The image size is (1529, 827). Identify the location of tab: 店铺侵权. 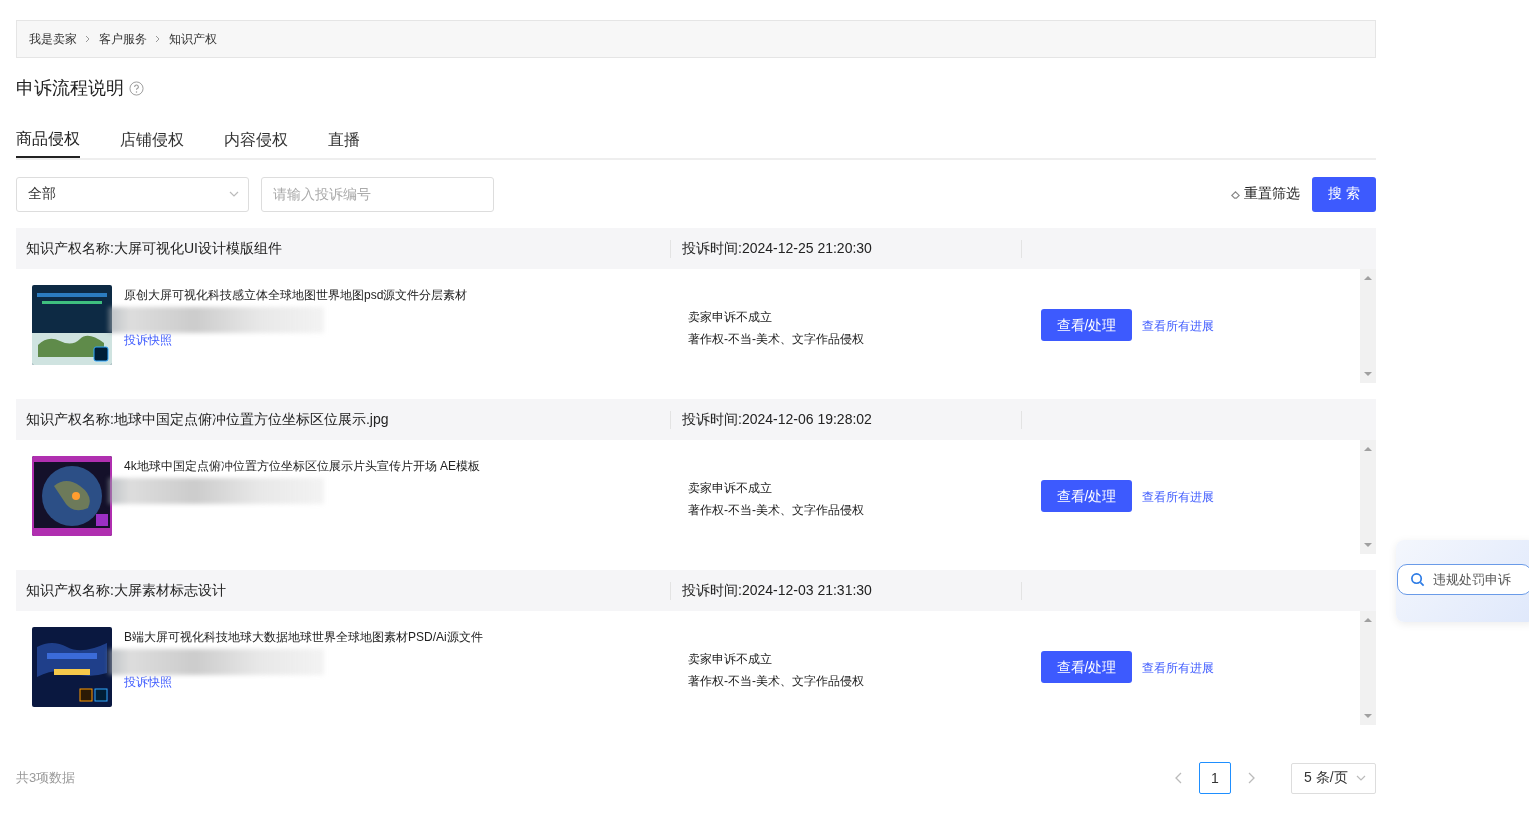
(152, 140).